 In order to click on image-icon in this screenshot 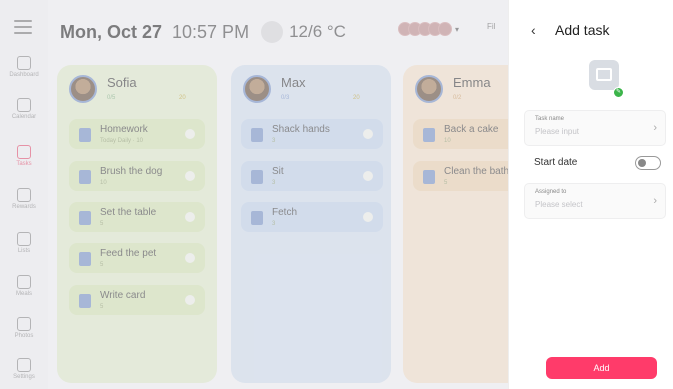, I will do `click(604, 74)`.